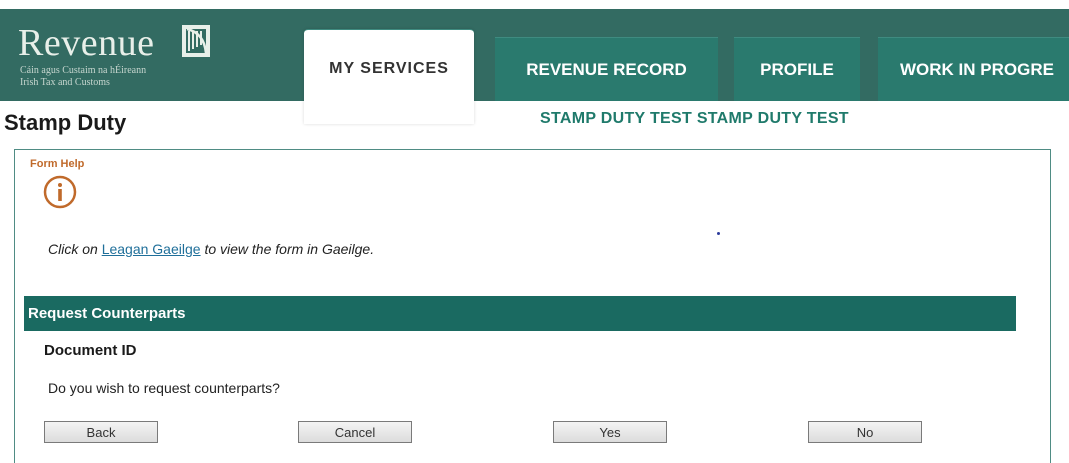  Describe the element at coordinates (65, 82) in the screenshot. I see `logo-subtitle-english: Irish Tax and Customs` at that location.